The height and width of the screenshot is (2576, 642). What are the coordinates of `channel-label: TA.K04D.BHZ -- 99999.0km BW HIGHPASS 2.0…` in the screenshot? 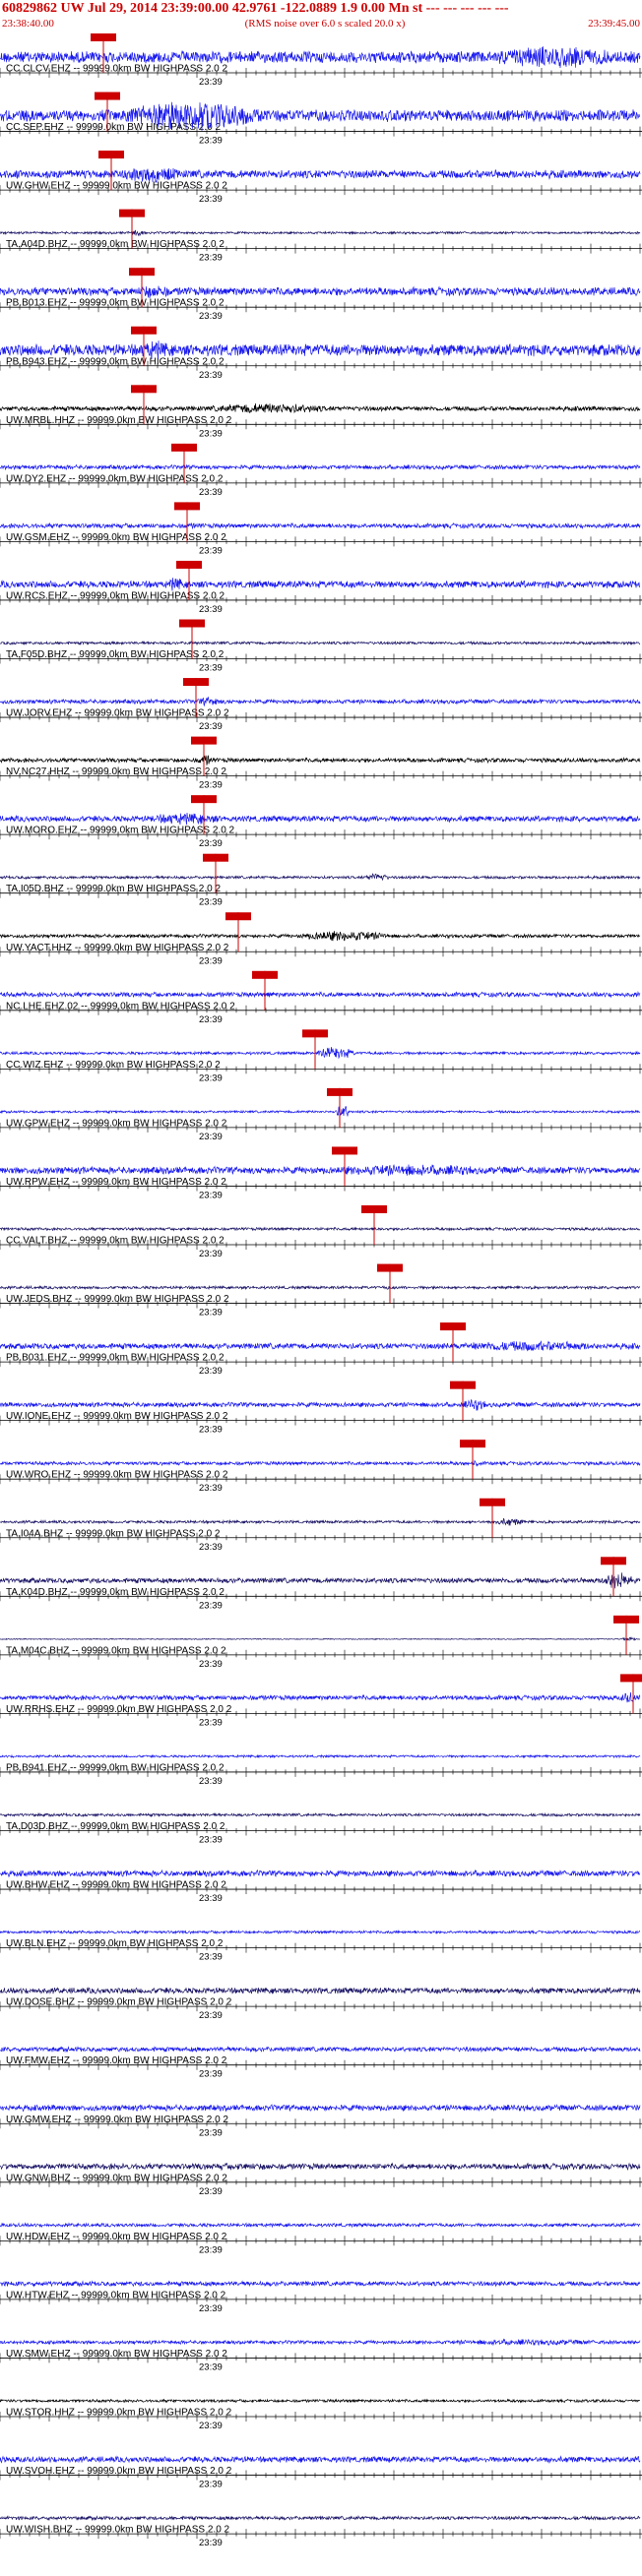 It's located at (115, 1592).